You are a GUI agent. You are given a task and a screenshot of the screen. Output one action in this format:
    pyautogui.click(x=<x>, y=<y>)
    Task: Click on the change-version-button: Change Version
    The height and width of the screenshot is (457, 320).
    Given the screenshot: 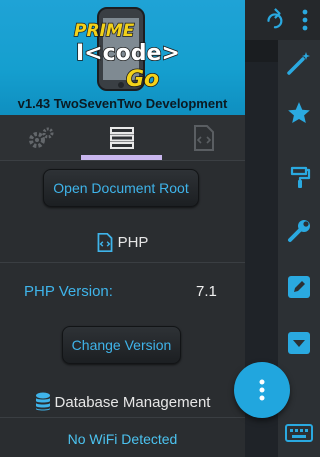 What is the action you would take?
    pyautogui.click(x=121, y=345)
    